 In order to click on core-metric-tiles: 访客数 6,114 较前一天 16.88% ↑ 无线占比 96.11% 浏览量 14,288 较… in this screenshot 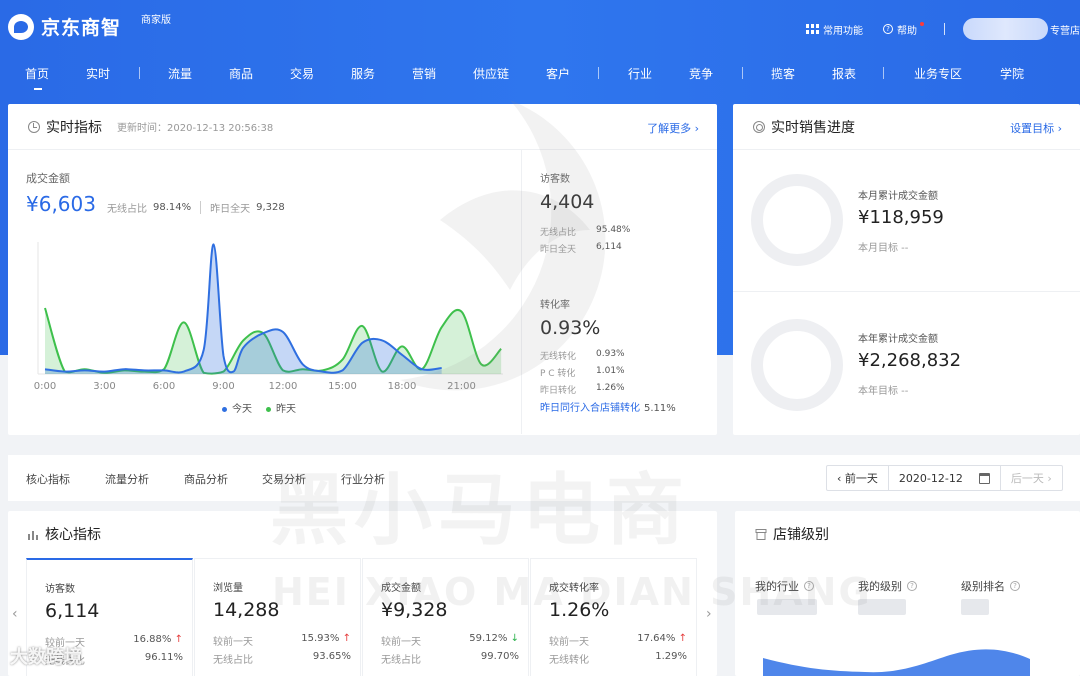, I will do `click(371, 617)`.